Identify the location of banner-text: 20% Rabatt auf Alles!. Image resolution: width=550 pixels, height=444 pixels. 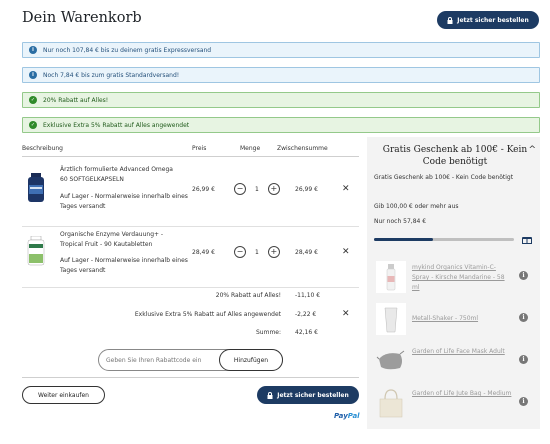
(76, 100).